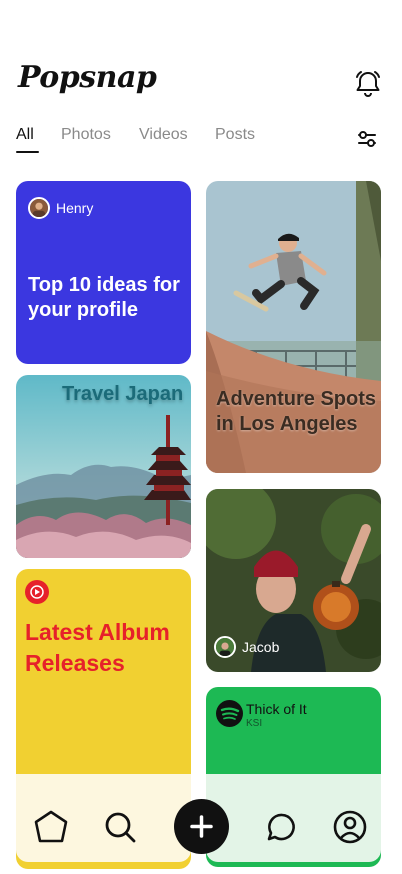 This screenshot has height=874, width=402. Describe the element at coordinates (276, 709) in the screenshot. I see `track-title: Thick of It` at that location.